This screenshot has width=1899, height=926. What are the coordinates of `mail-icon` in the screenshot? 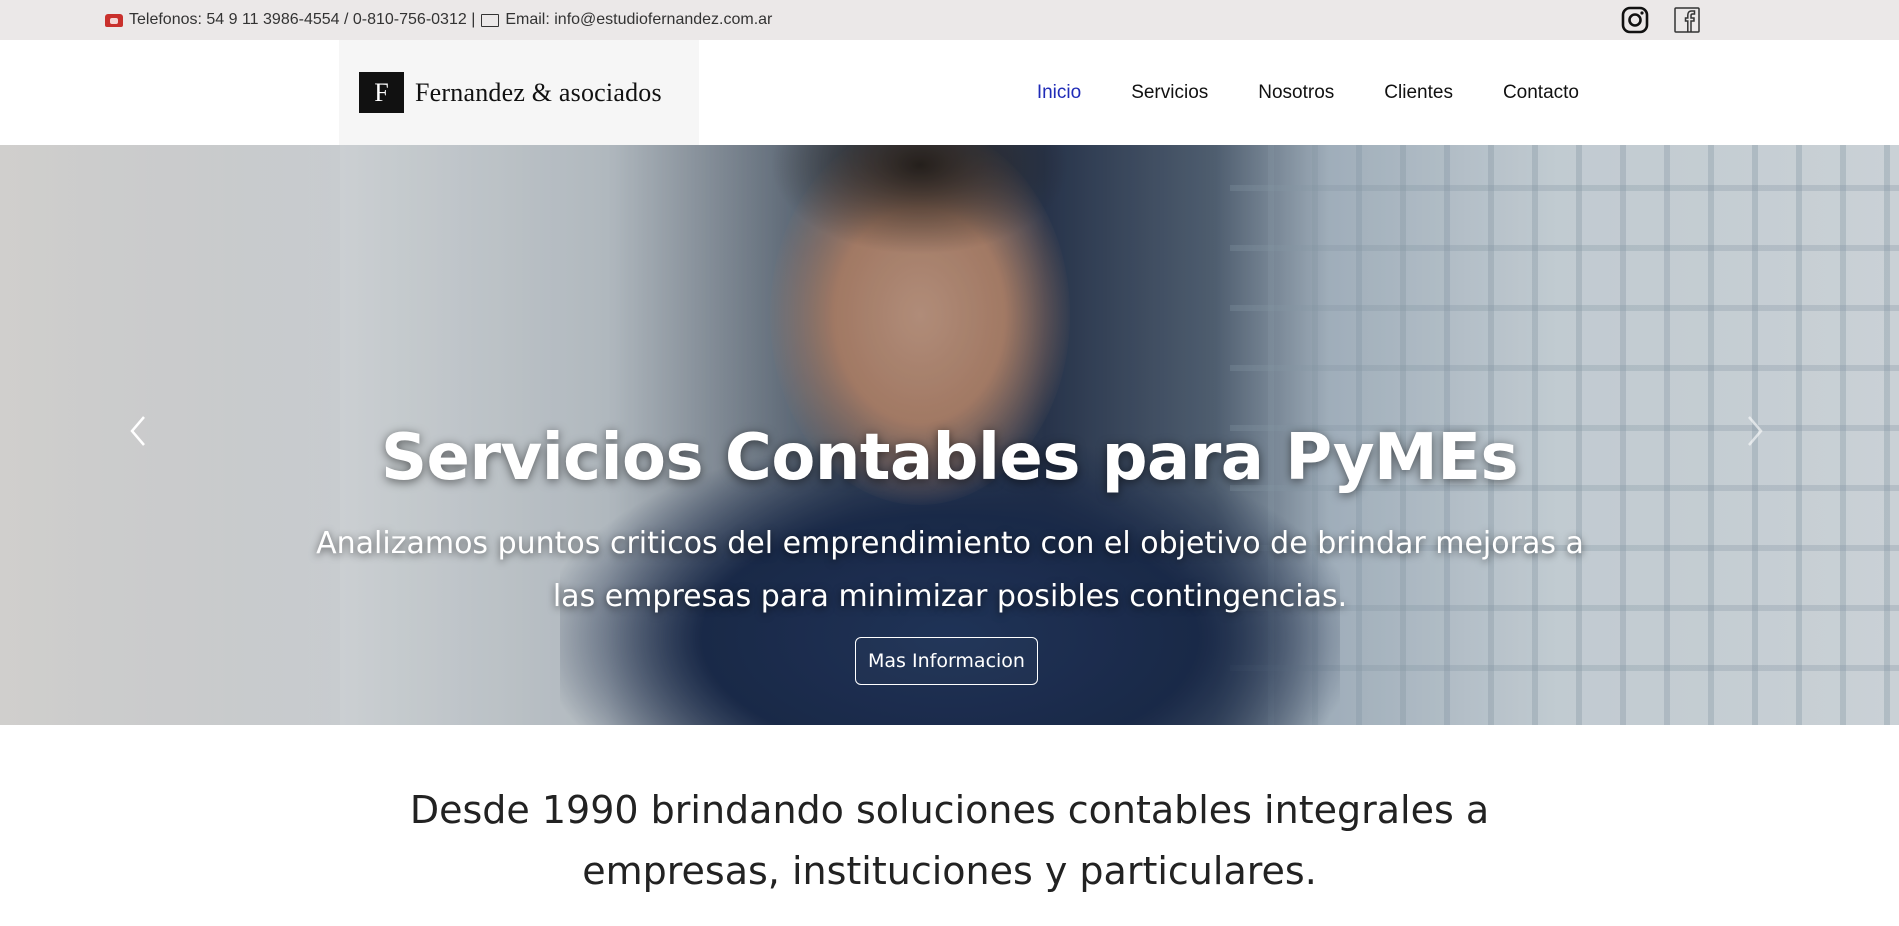 It's located at (490, 20).